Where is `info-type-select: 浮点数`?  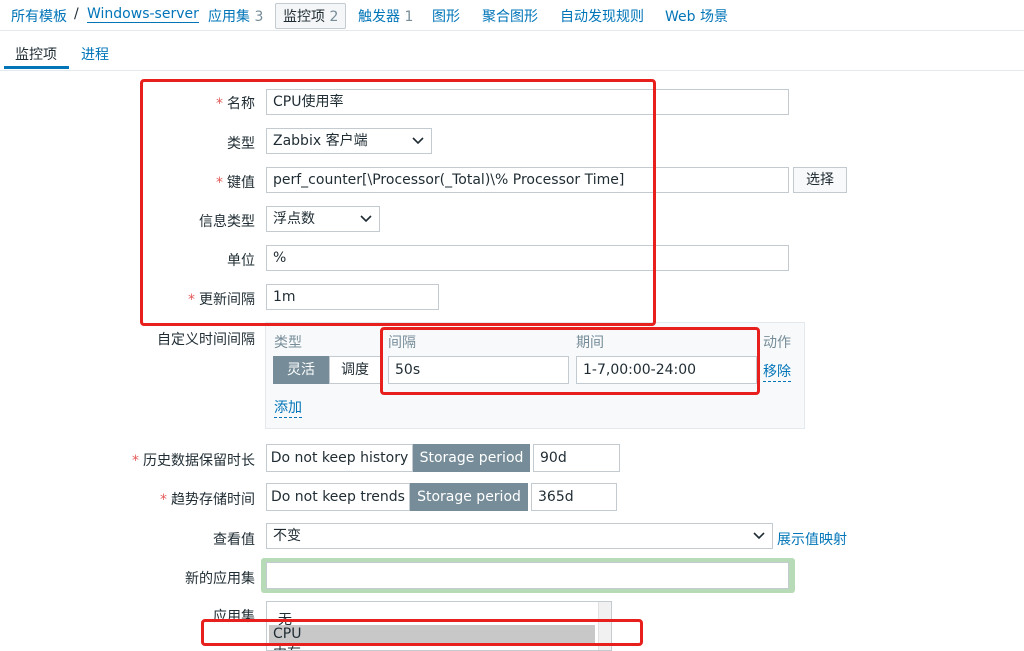 info-type-select: 浮点数 is located at coordinates (323, 219).